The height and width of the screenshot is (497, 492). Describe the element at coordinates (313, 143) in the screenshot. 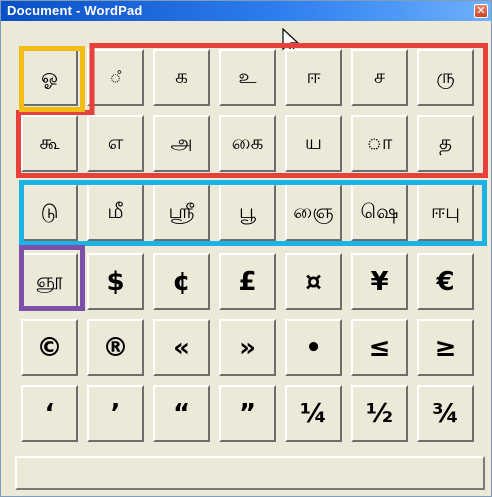

I see `char-key: ய` at that location.